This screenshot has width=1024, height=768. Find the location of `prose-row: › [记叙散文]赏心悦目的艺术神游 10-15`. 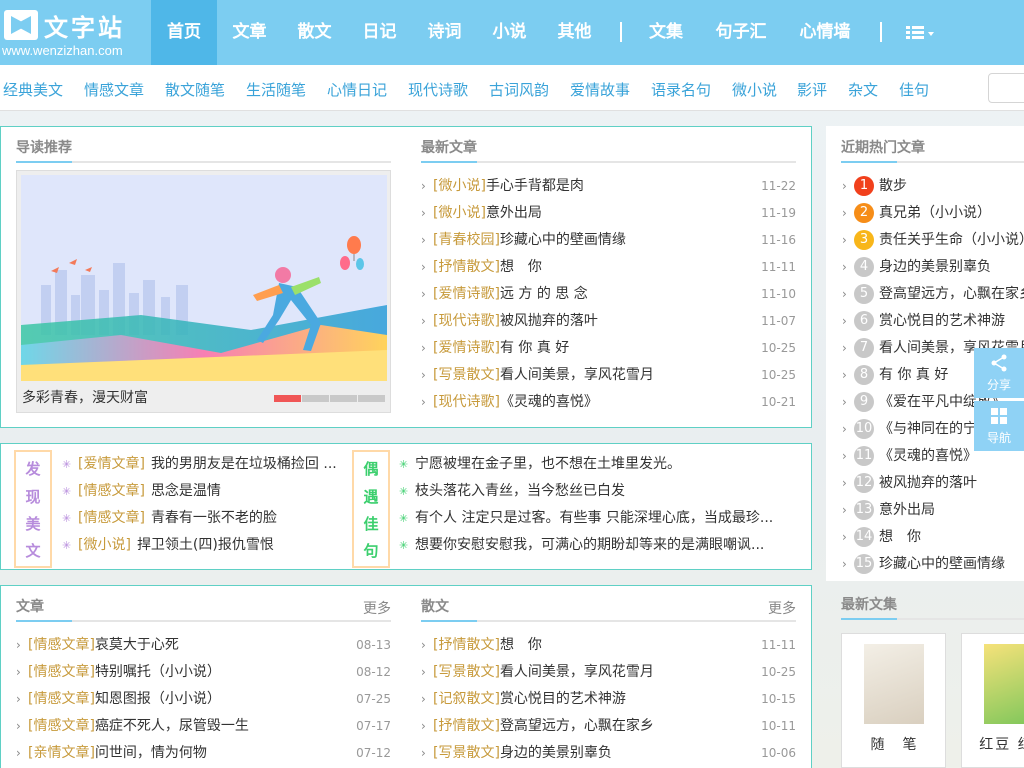

prose-row: › [记叙散文]赏心悦目的艺术神游 10-15 is located at coordinates (608, 699).